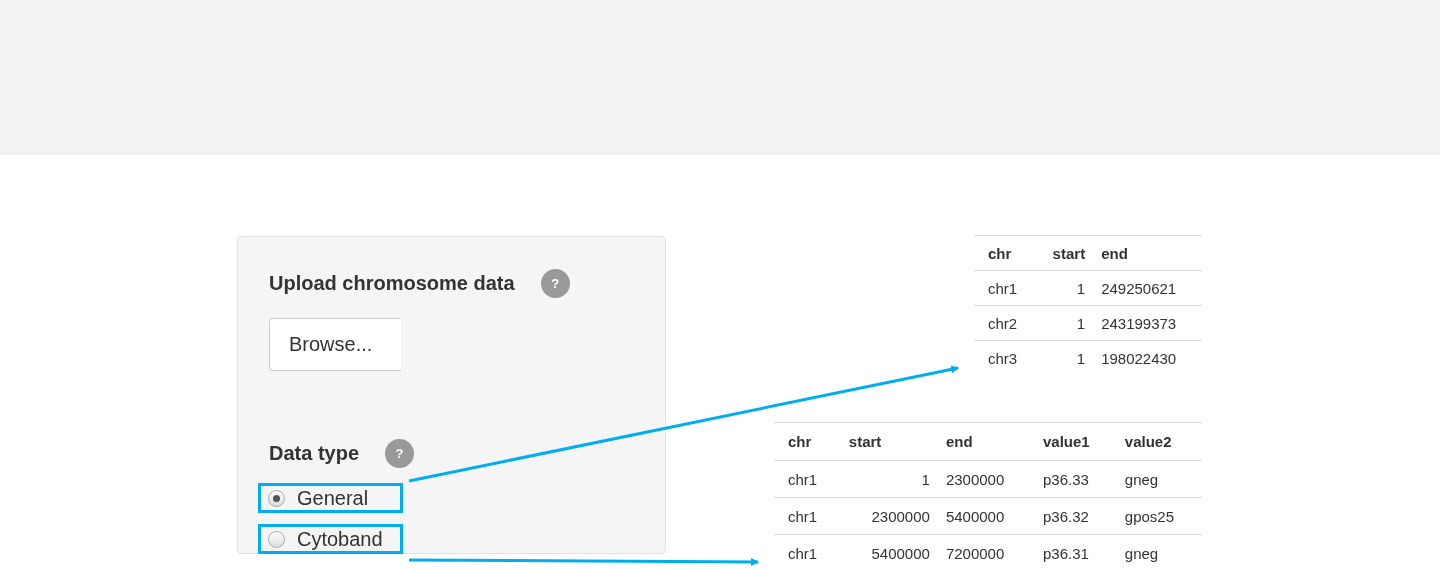 The height and width of the screenshot is (570, 1440). What do you see at coordinates (340, 539) in the screenshot?
I see `option-label: Cytoband` at bounding box center [340, 539].